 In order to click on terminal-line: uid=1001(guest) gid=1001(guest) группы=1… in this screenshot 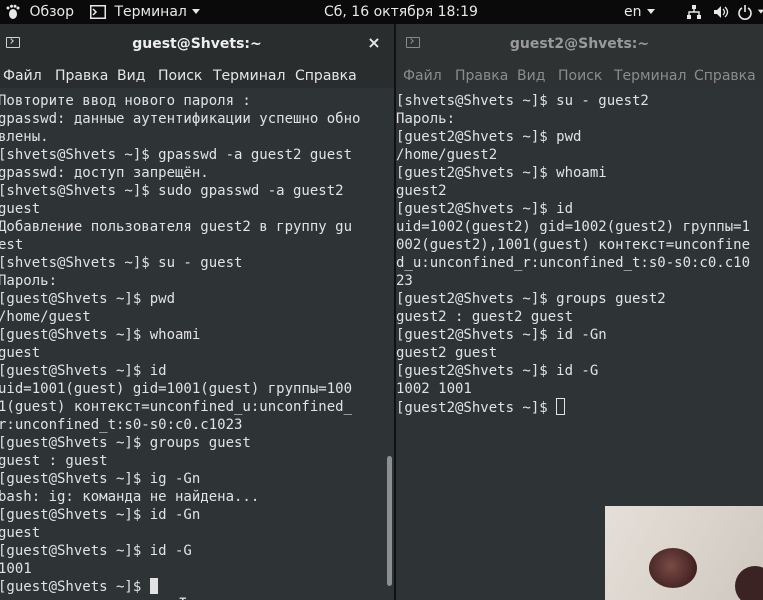, I will do `click(197, 389)`.